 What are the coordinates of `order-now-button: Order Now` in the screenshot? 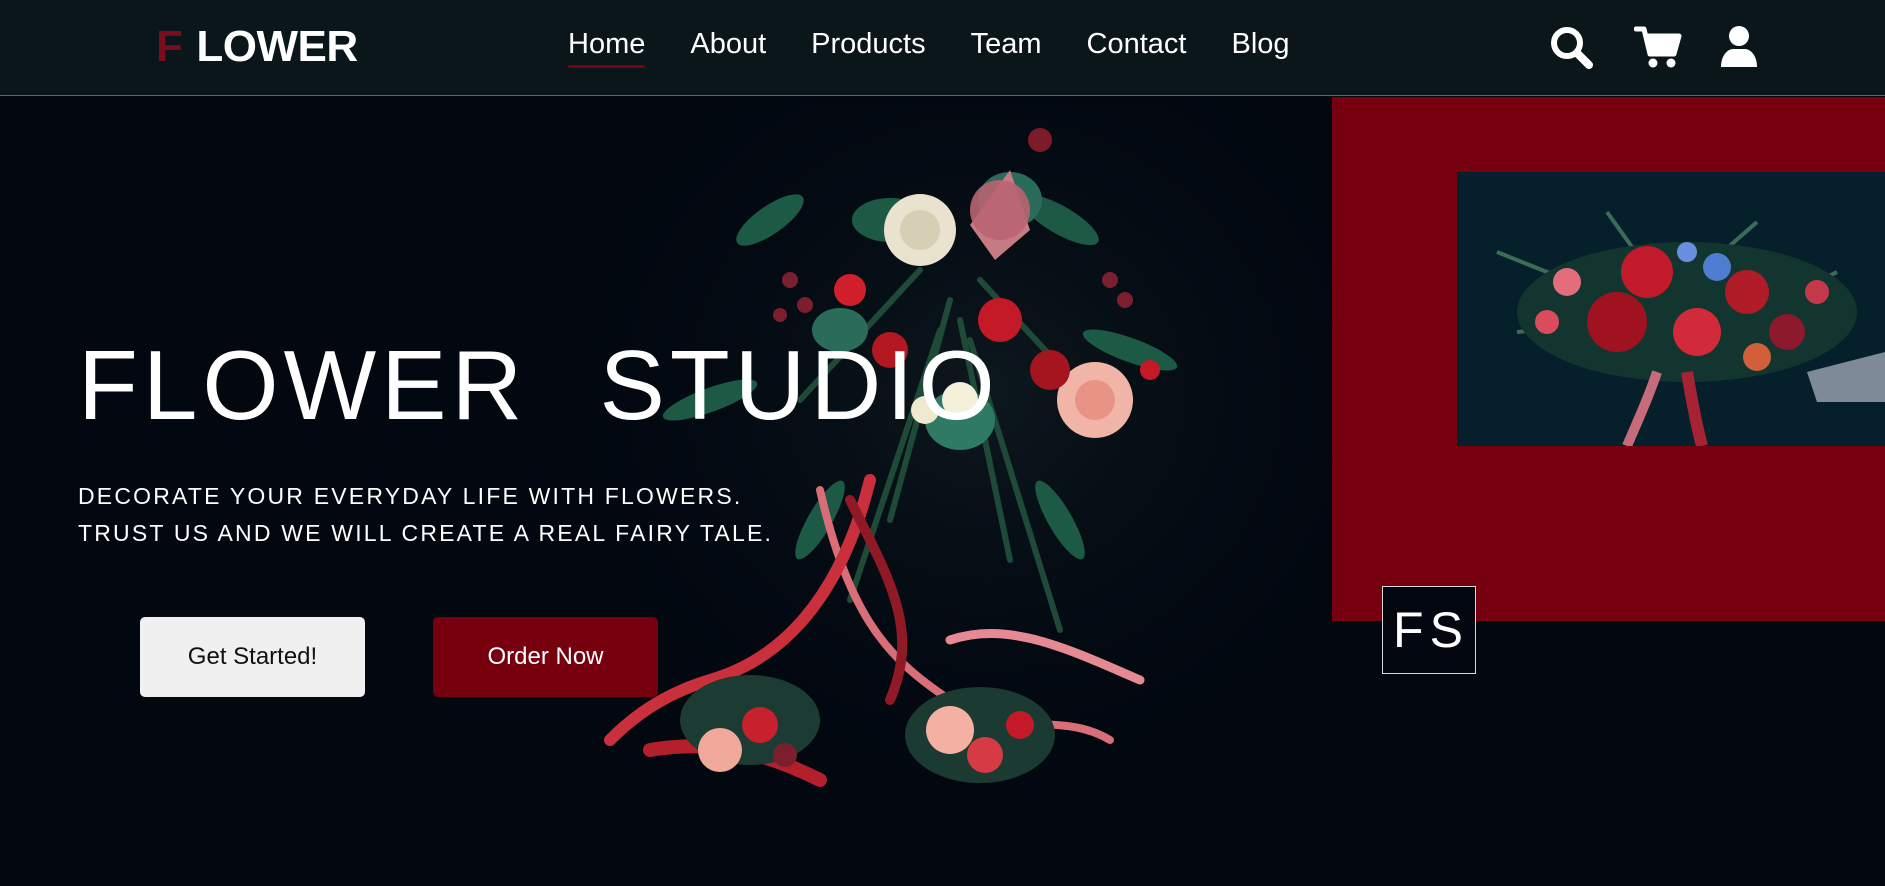 It's located at (545, 657).